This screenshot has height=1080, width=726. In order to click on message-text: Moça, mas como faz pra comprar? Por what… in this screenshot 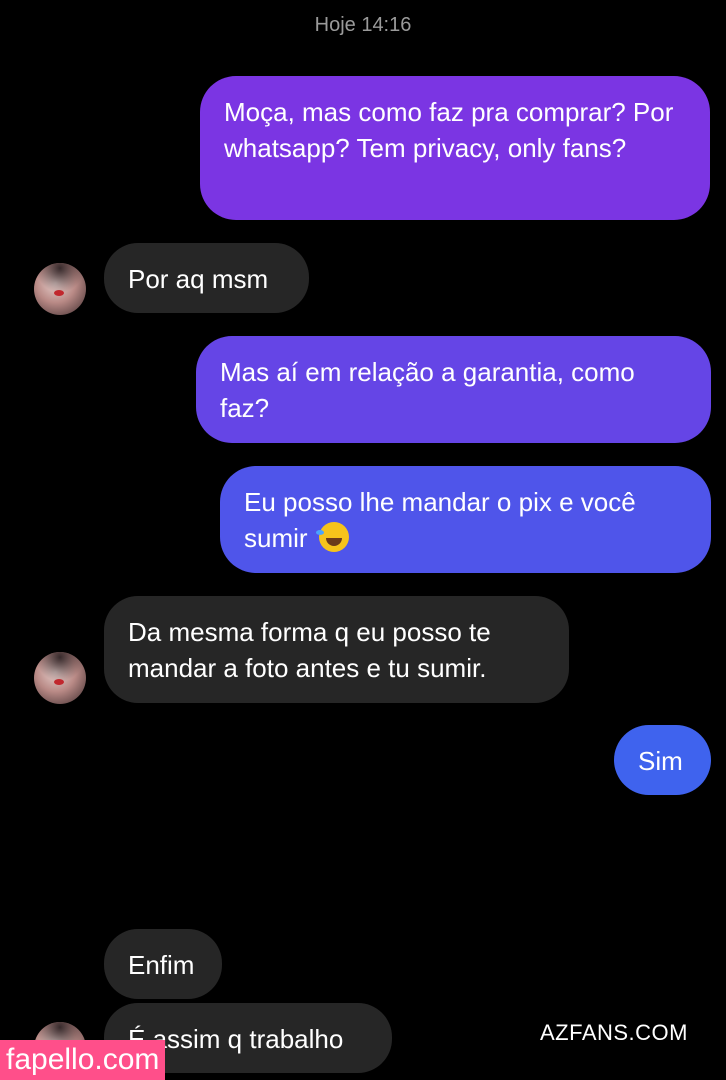, I will do `click(449, 130)`.